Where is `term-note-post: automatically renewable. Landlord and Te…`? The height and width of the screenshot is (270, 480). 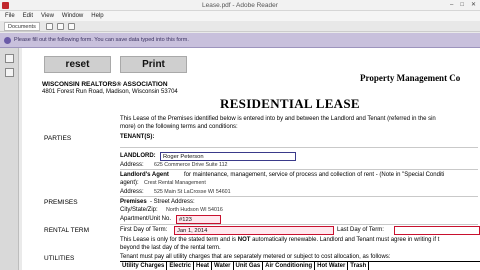
term-note-post: automatically renewable. Landlord and Te… is located at coordinates (345, 240).